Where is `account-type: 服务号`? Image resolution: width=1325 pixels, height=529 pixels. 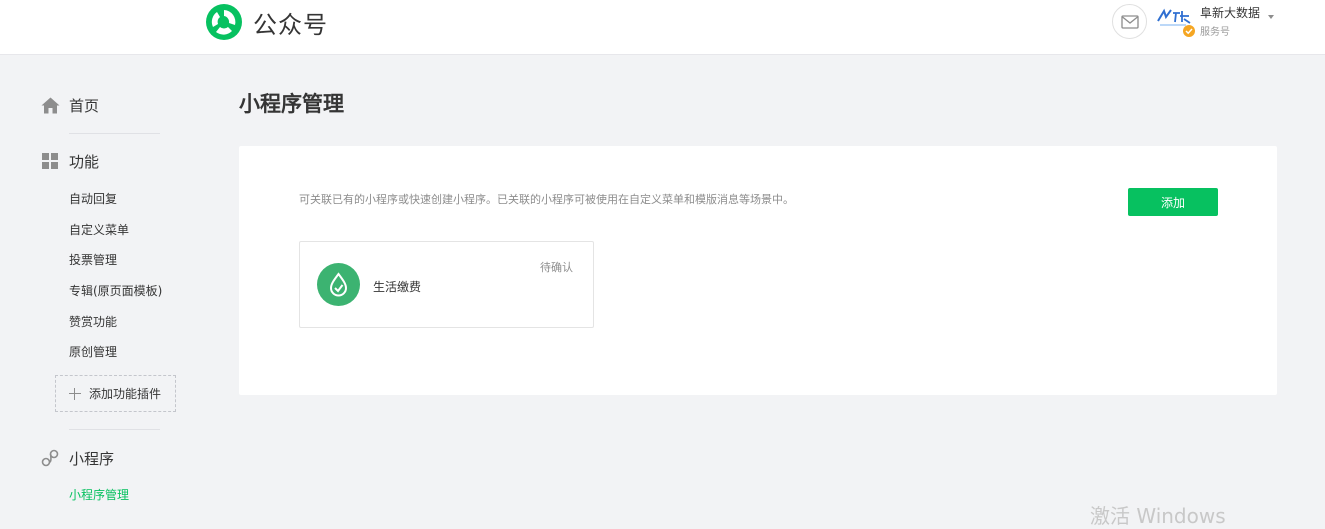 account-type: 服务号 is located at coordinates (1215, 32).